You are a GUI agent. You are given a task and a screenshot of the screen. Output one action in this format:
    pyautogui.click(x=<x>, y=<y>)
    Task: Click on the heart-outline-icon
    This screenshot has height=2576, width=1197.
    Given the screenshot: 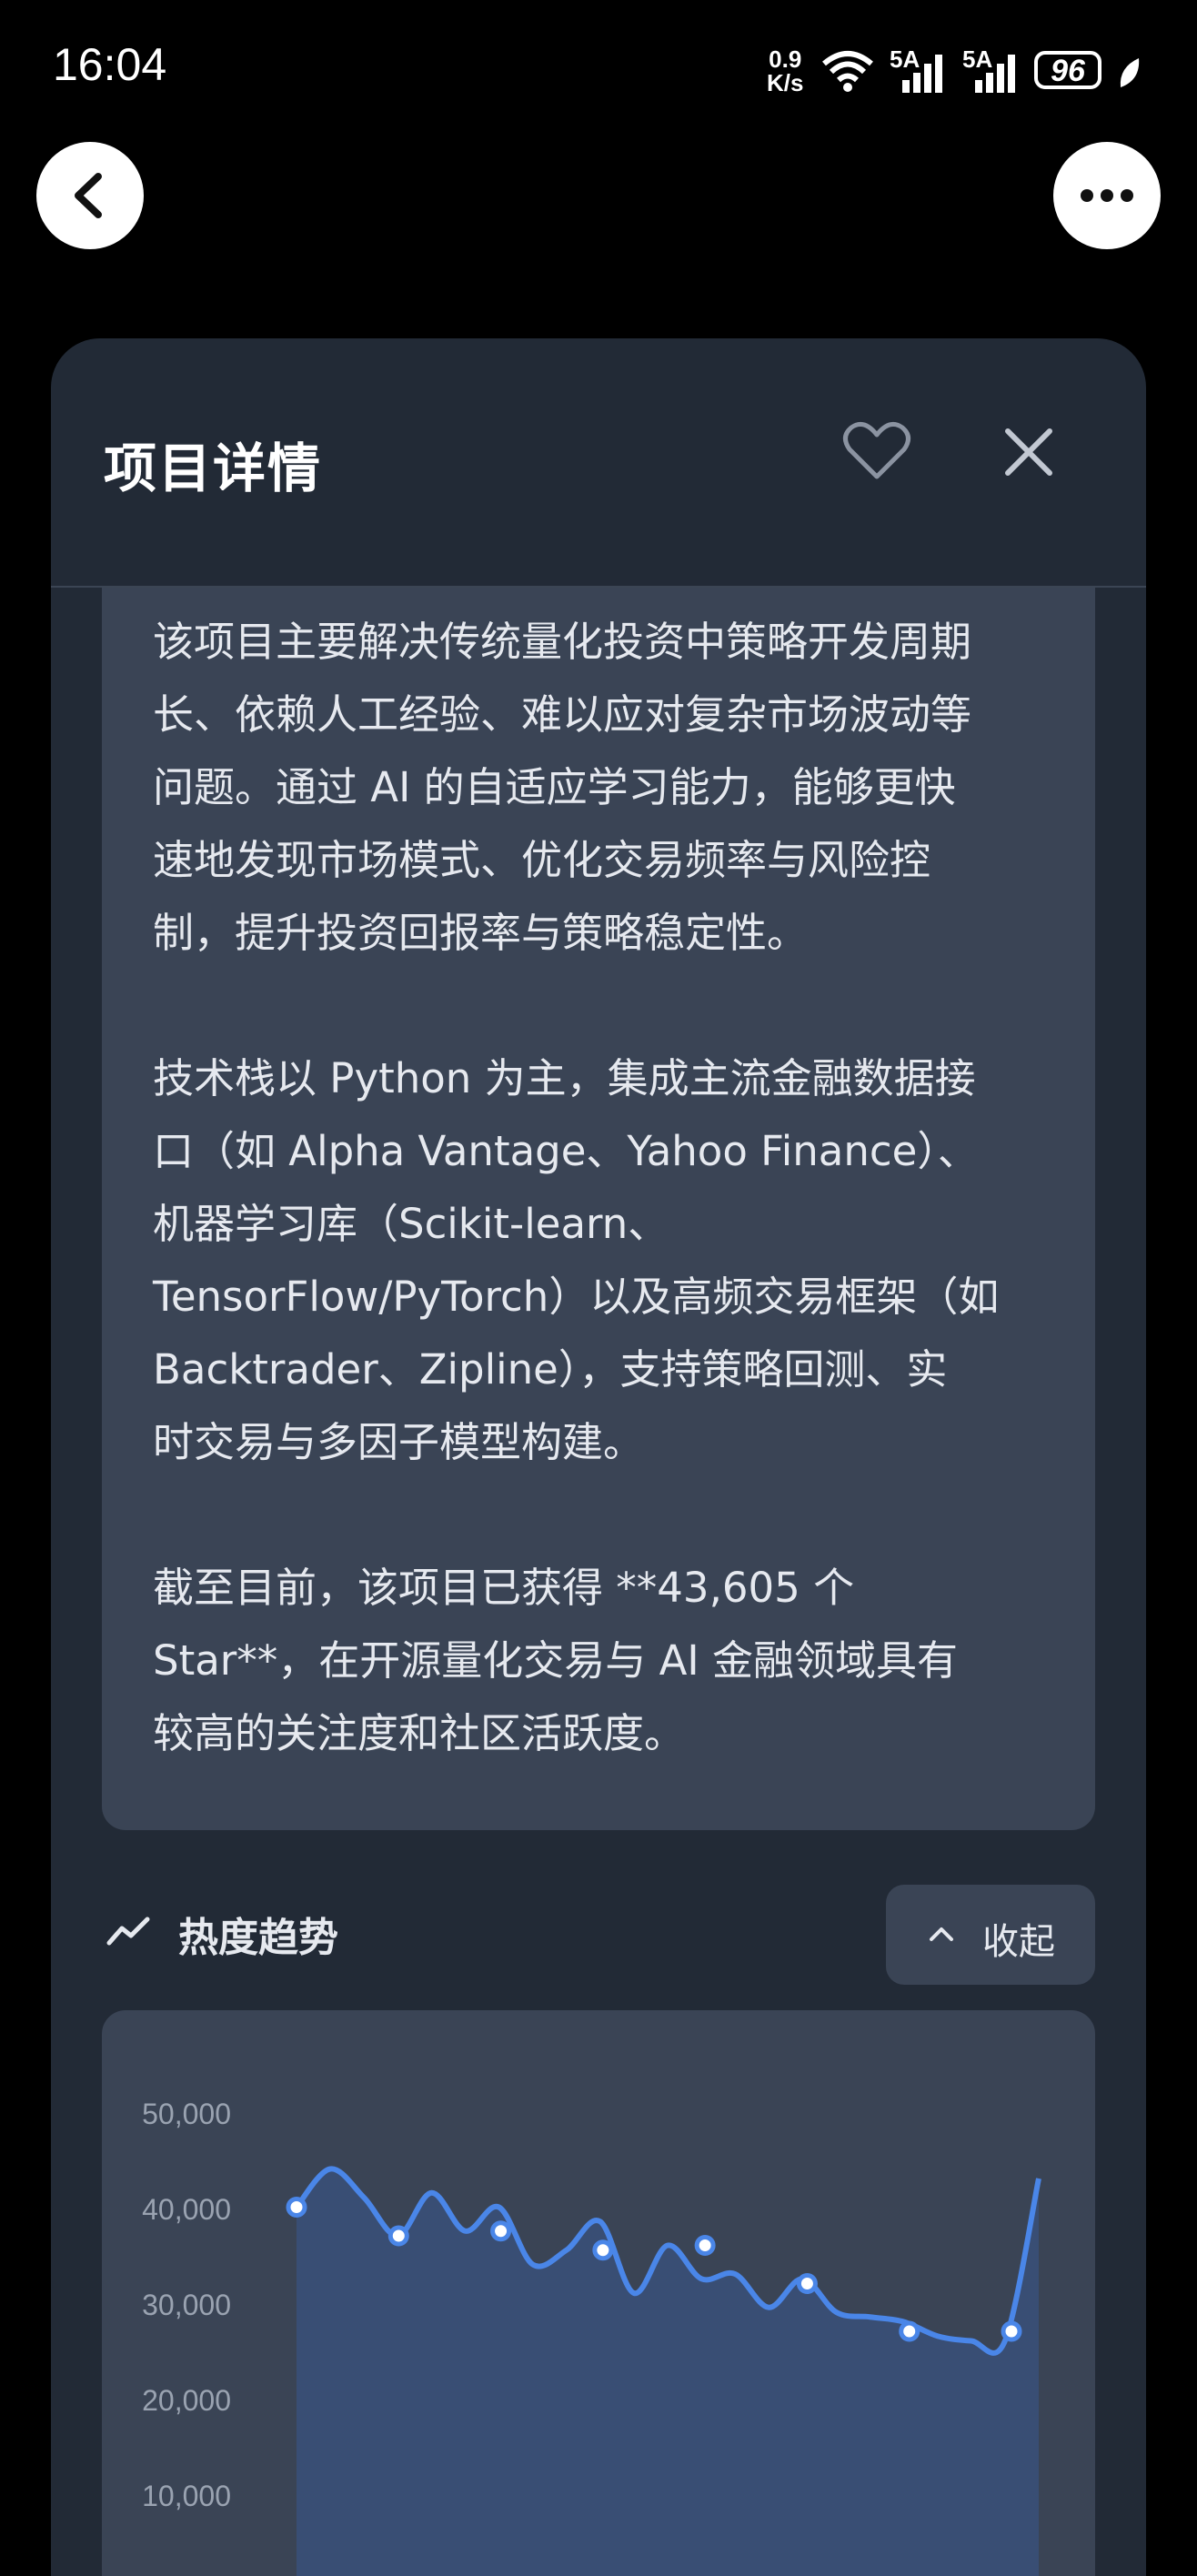 What is the action you would take?
    pyautogui.click(x=876, y=450)
    